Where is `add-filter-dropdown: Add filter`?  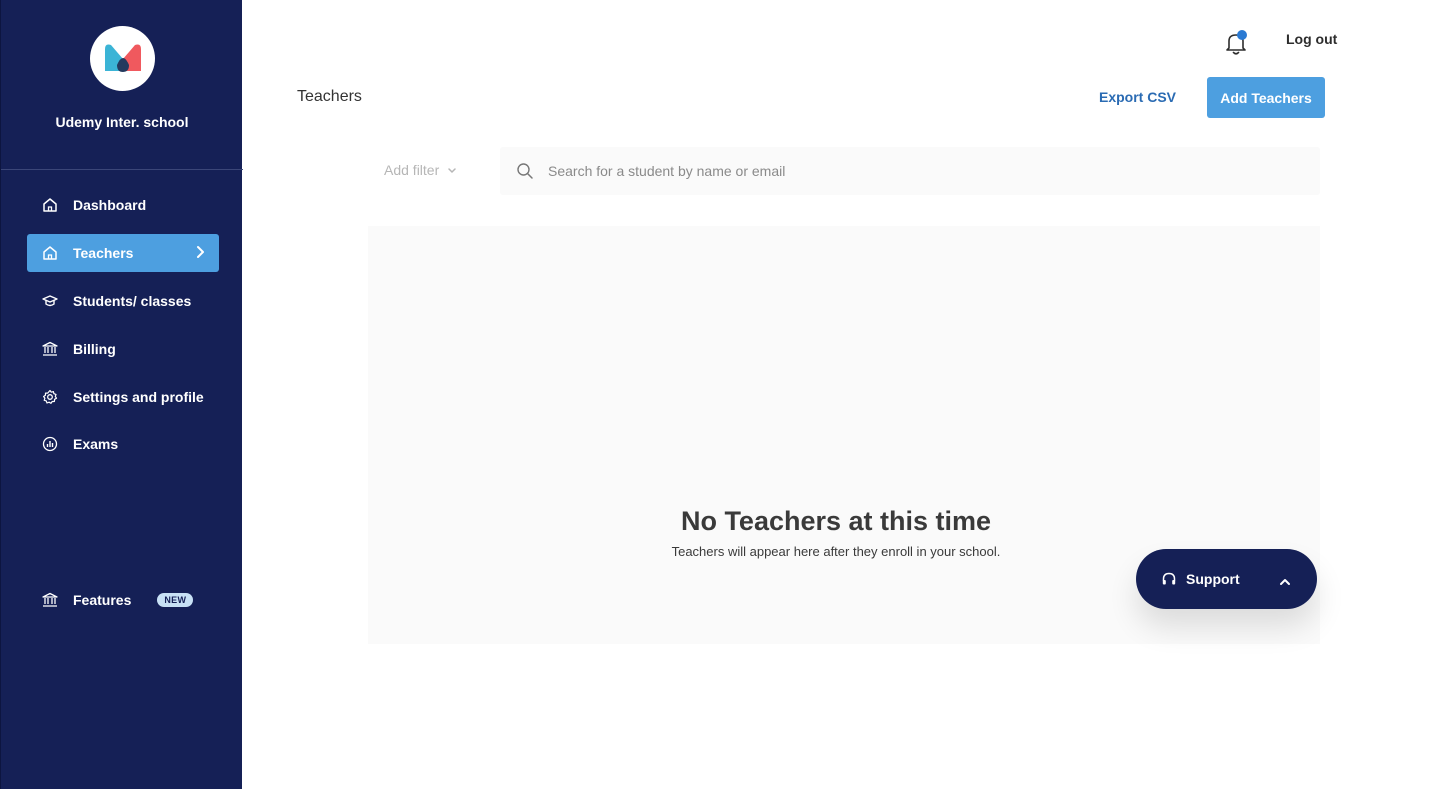
add-filter-dropdown: Add filter is located at coordinates (420, 170).